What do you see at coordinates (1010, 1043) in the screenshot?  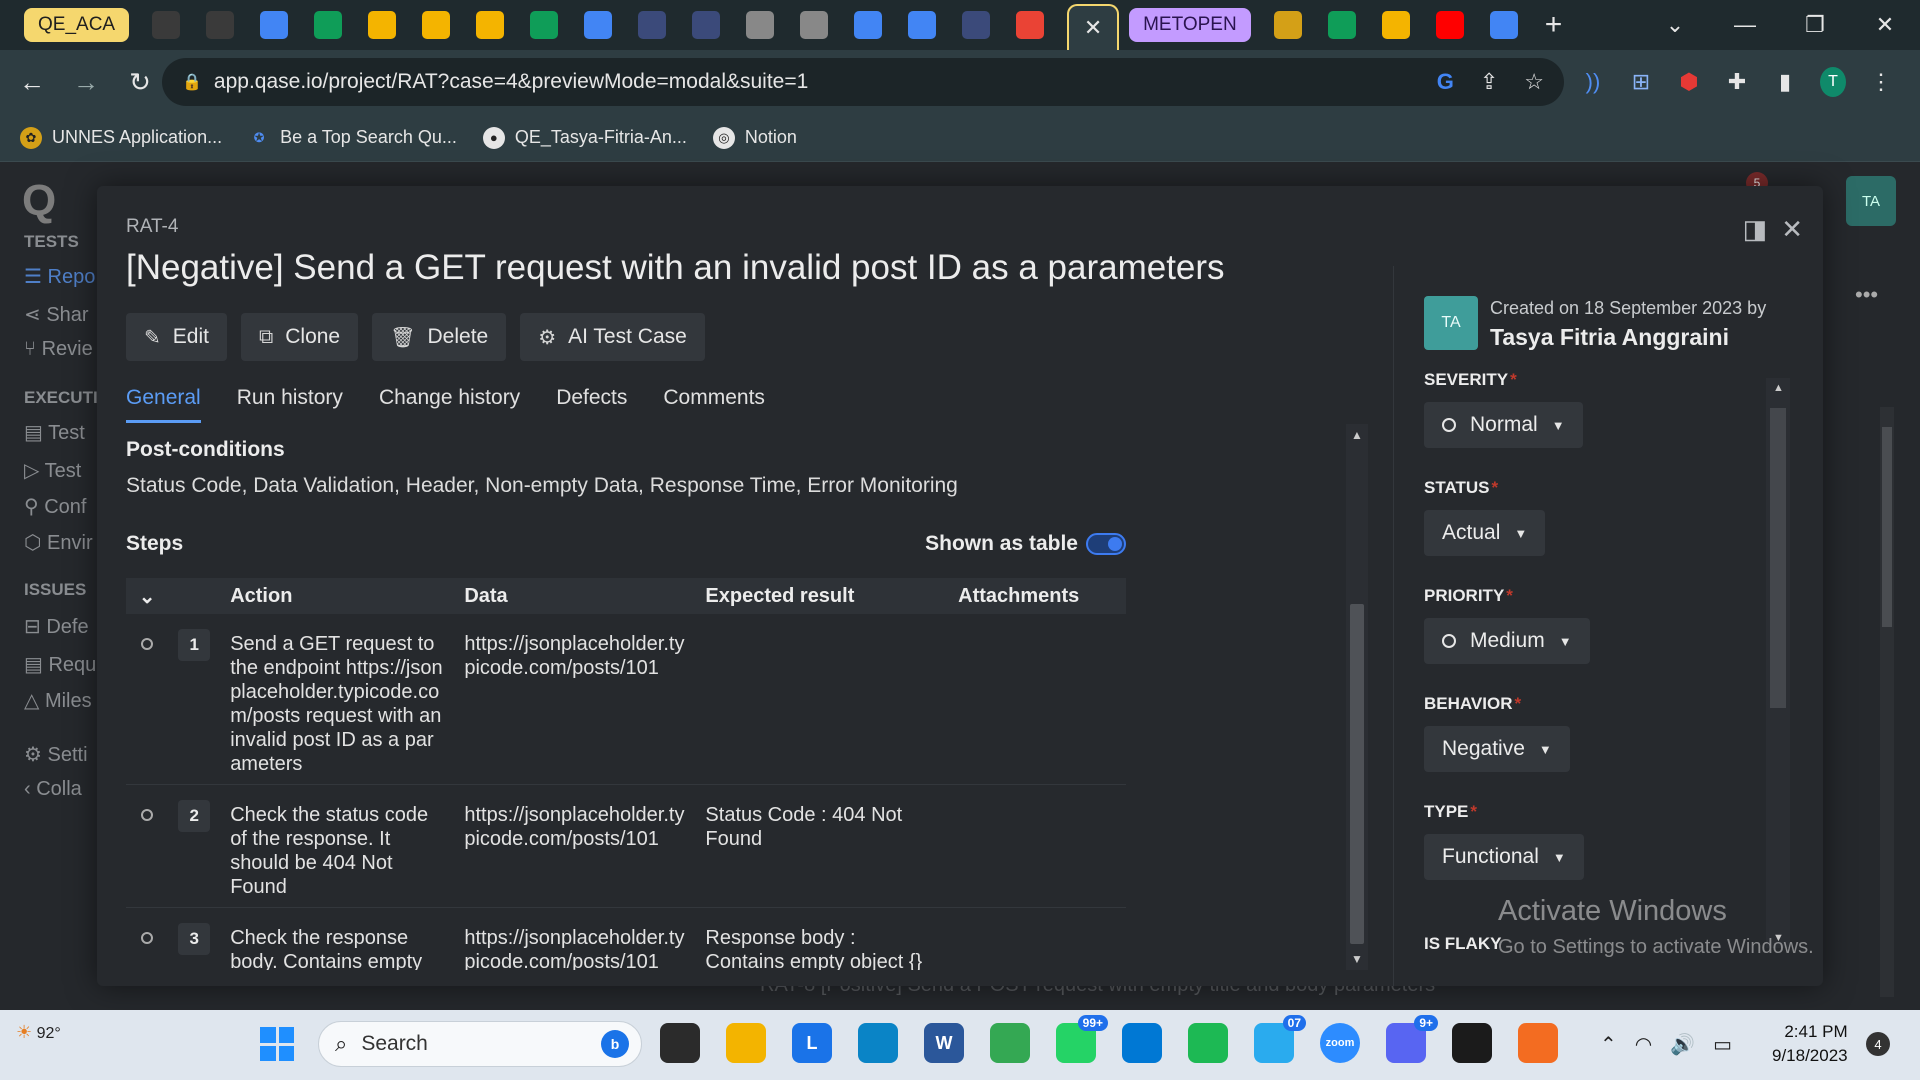 I see `chrome-icon` at bounding box center [1010, 1043].